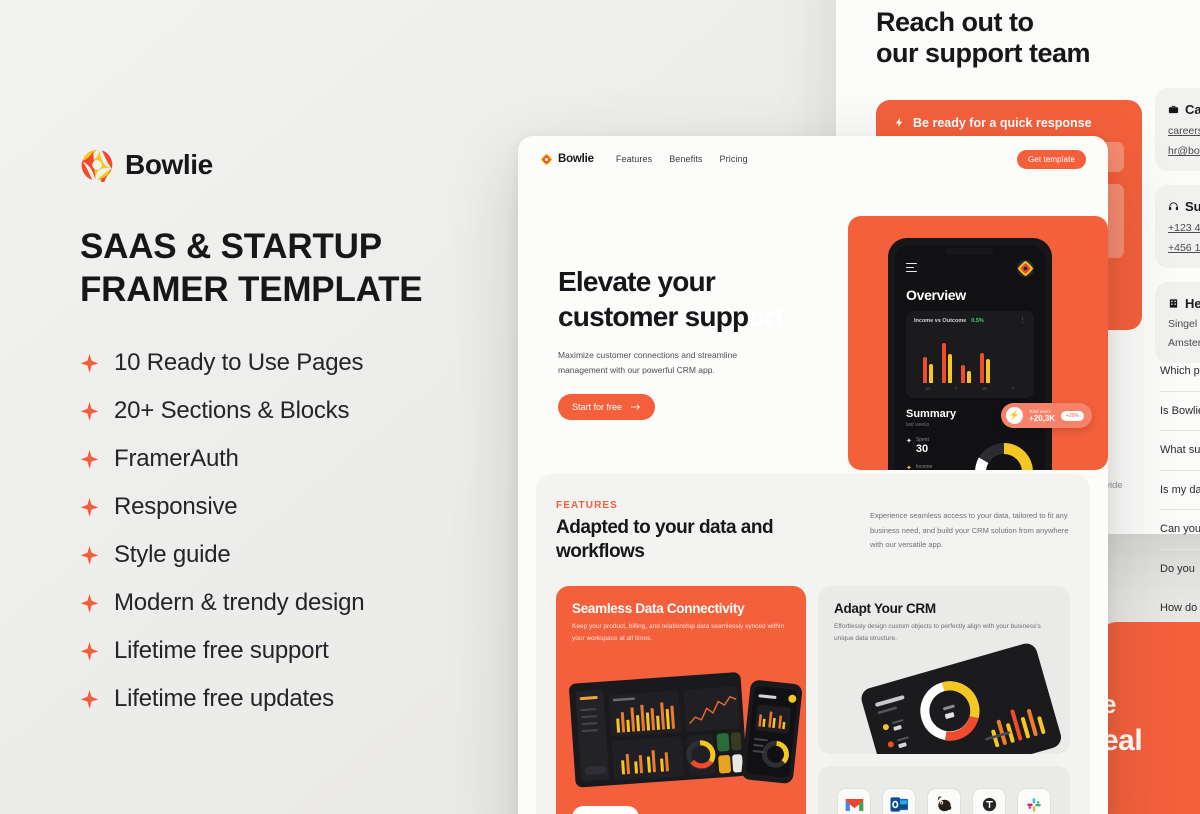  Describe the element at coordinates (685, 159) in the screenshot. I see `nav-link-benefits: Benefits` at that location.